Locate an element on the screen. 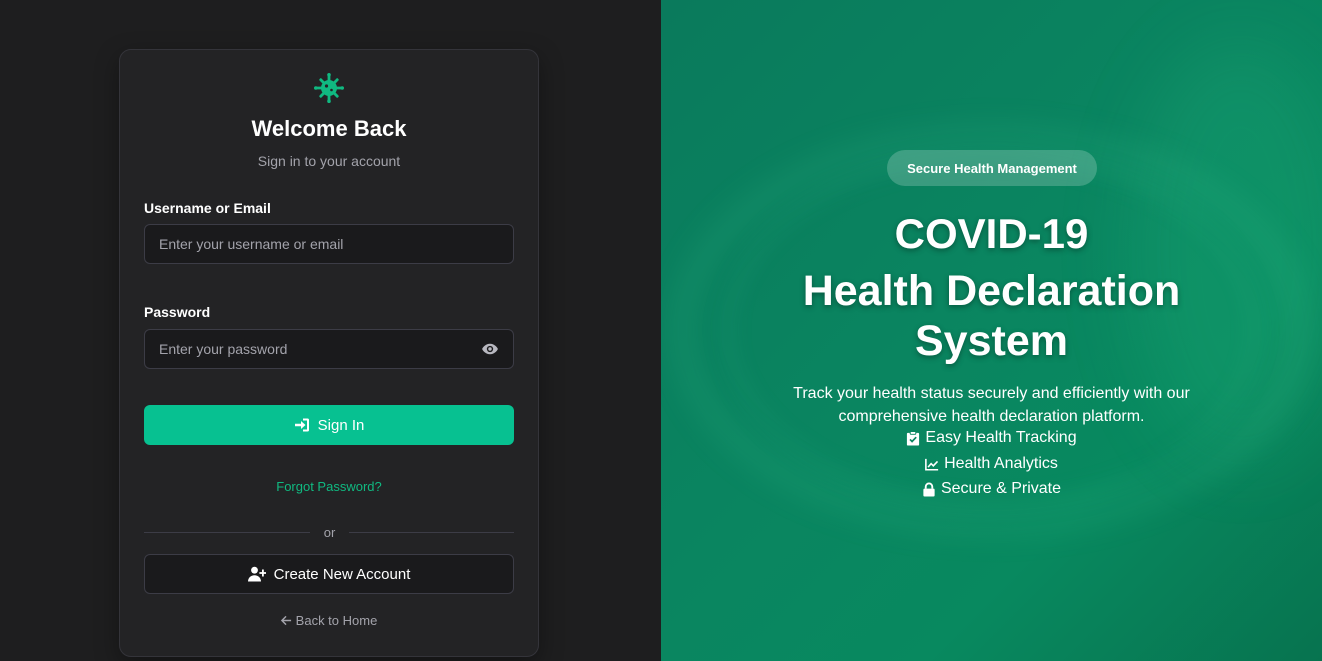 Image resolution: width=1322 pixels, height=661 pixels. hero-title-line3-text: System is located at coordinates (991, 341).